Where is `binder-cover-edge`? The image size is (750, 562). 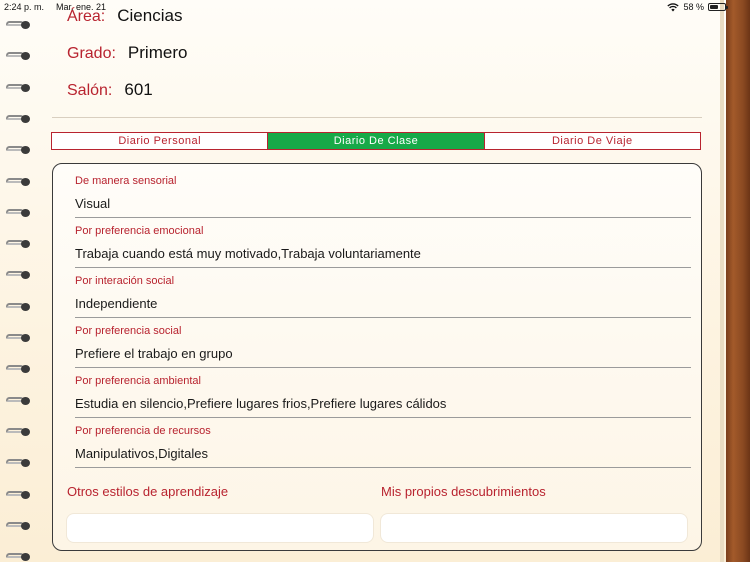
binder-cover-edge is located at coordinates (738, 281).